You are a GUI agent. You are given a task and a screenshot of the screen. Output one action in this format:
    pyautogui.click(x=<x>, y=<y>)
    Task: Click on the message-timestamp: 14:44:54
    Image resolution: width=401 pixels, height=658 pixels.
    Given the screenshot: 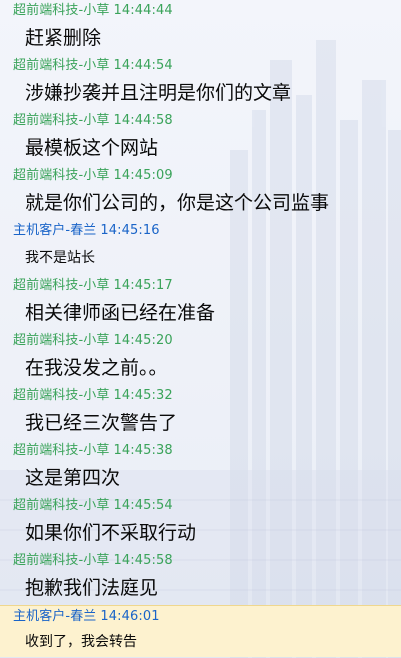 What is the action you would take?
    pyautogui.click(x=143, y=65)
    